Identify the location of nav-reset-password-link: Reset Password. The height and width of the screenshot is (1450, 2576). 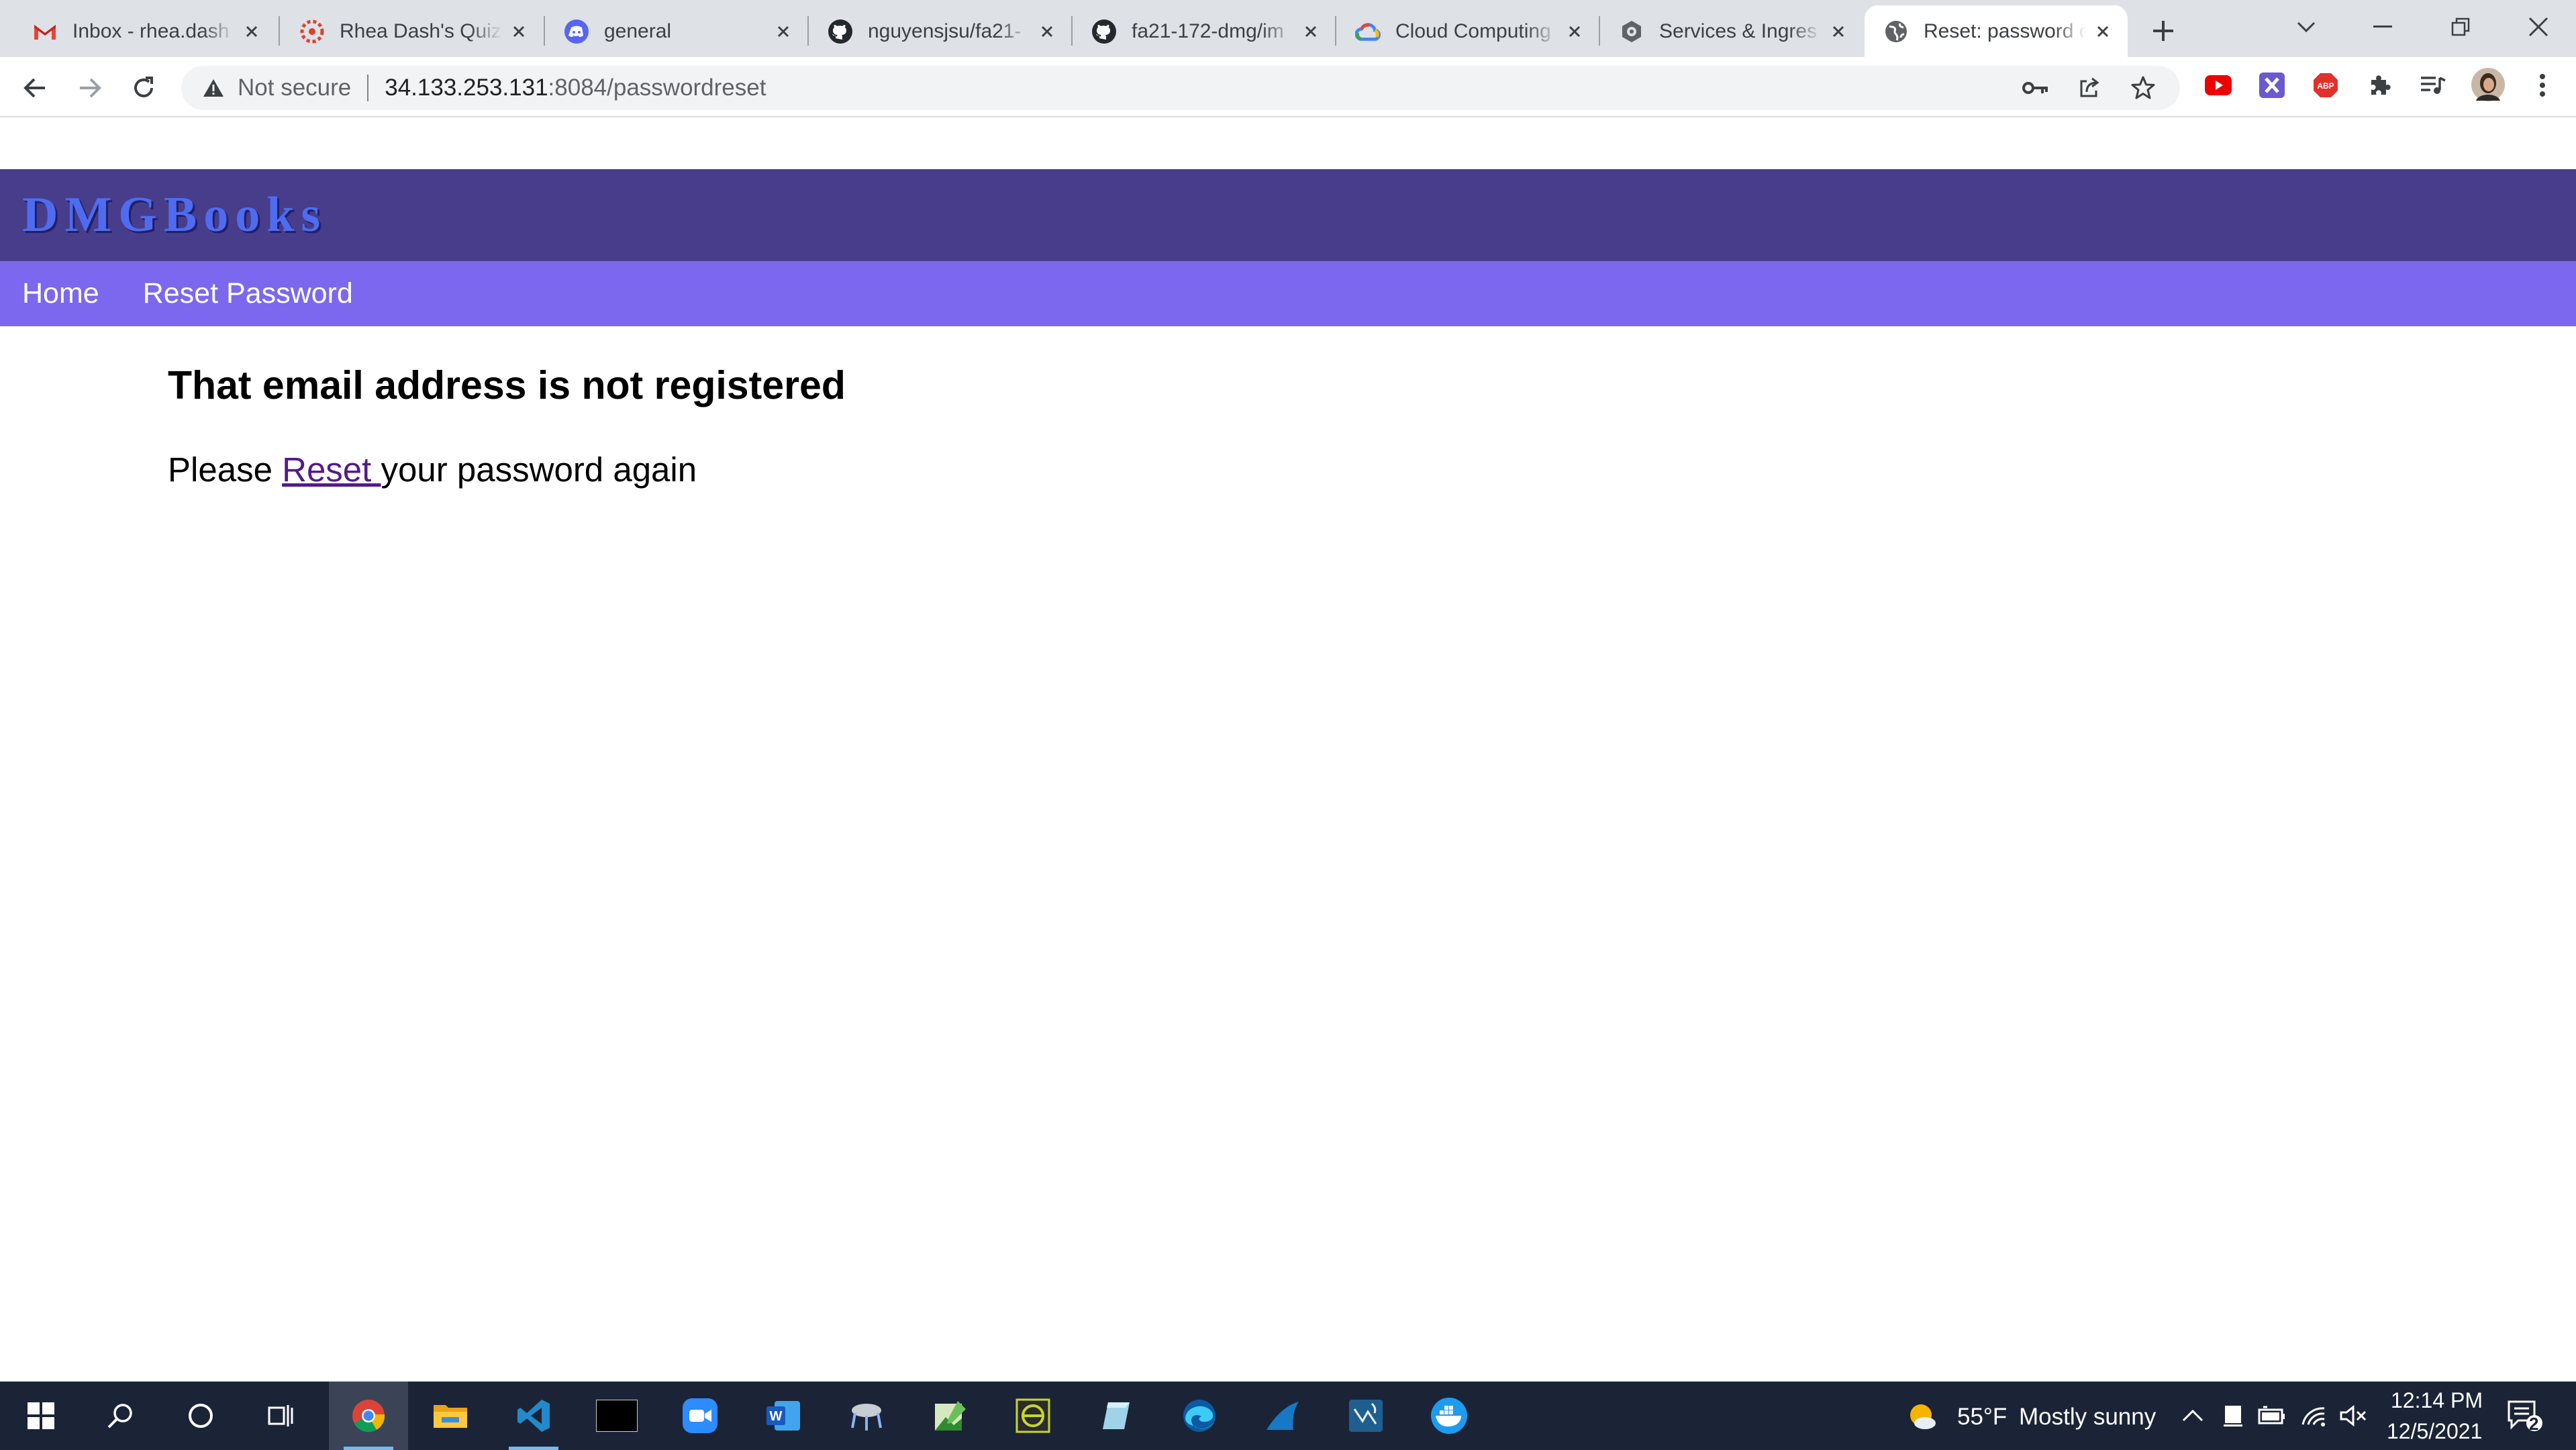
(248, 293).